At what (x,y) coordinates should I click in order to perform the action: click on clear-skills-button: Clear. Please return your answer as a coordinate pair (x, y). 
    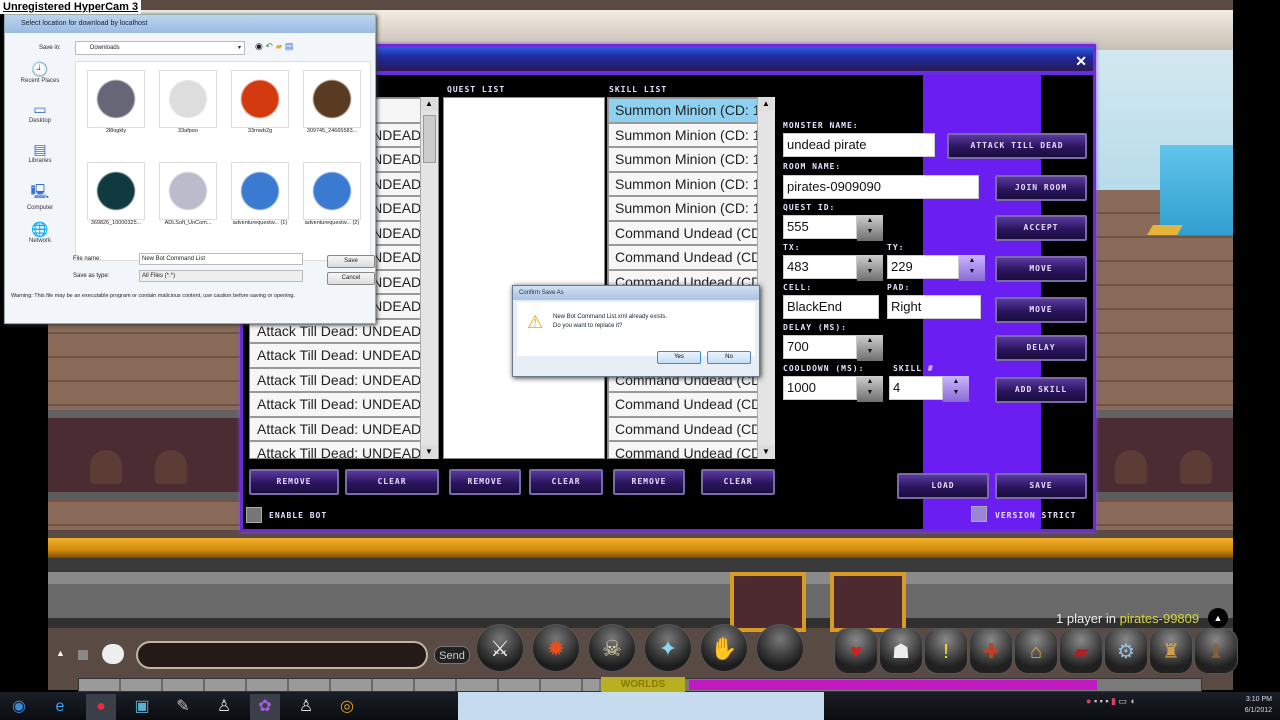
    Looking at the image, I should click on (738, 482).